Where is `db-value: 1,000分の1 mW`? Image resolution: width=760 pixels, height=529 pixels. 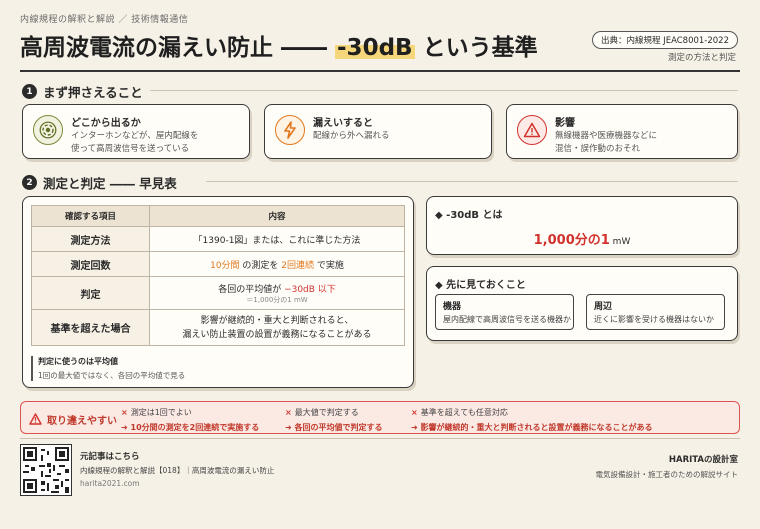
db-value: 1,000分の1 mW is located at coordinates (582, 240).